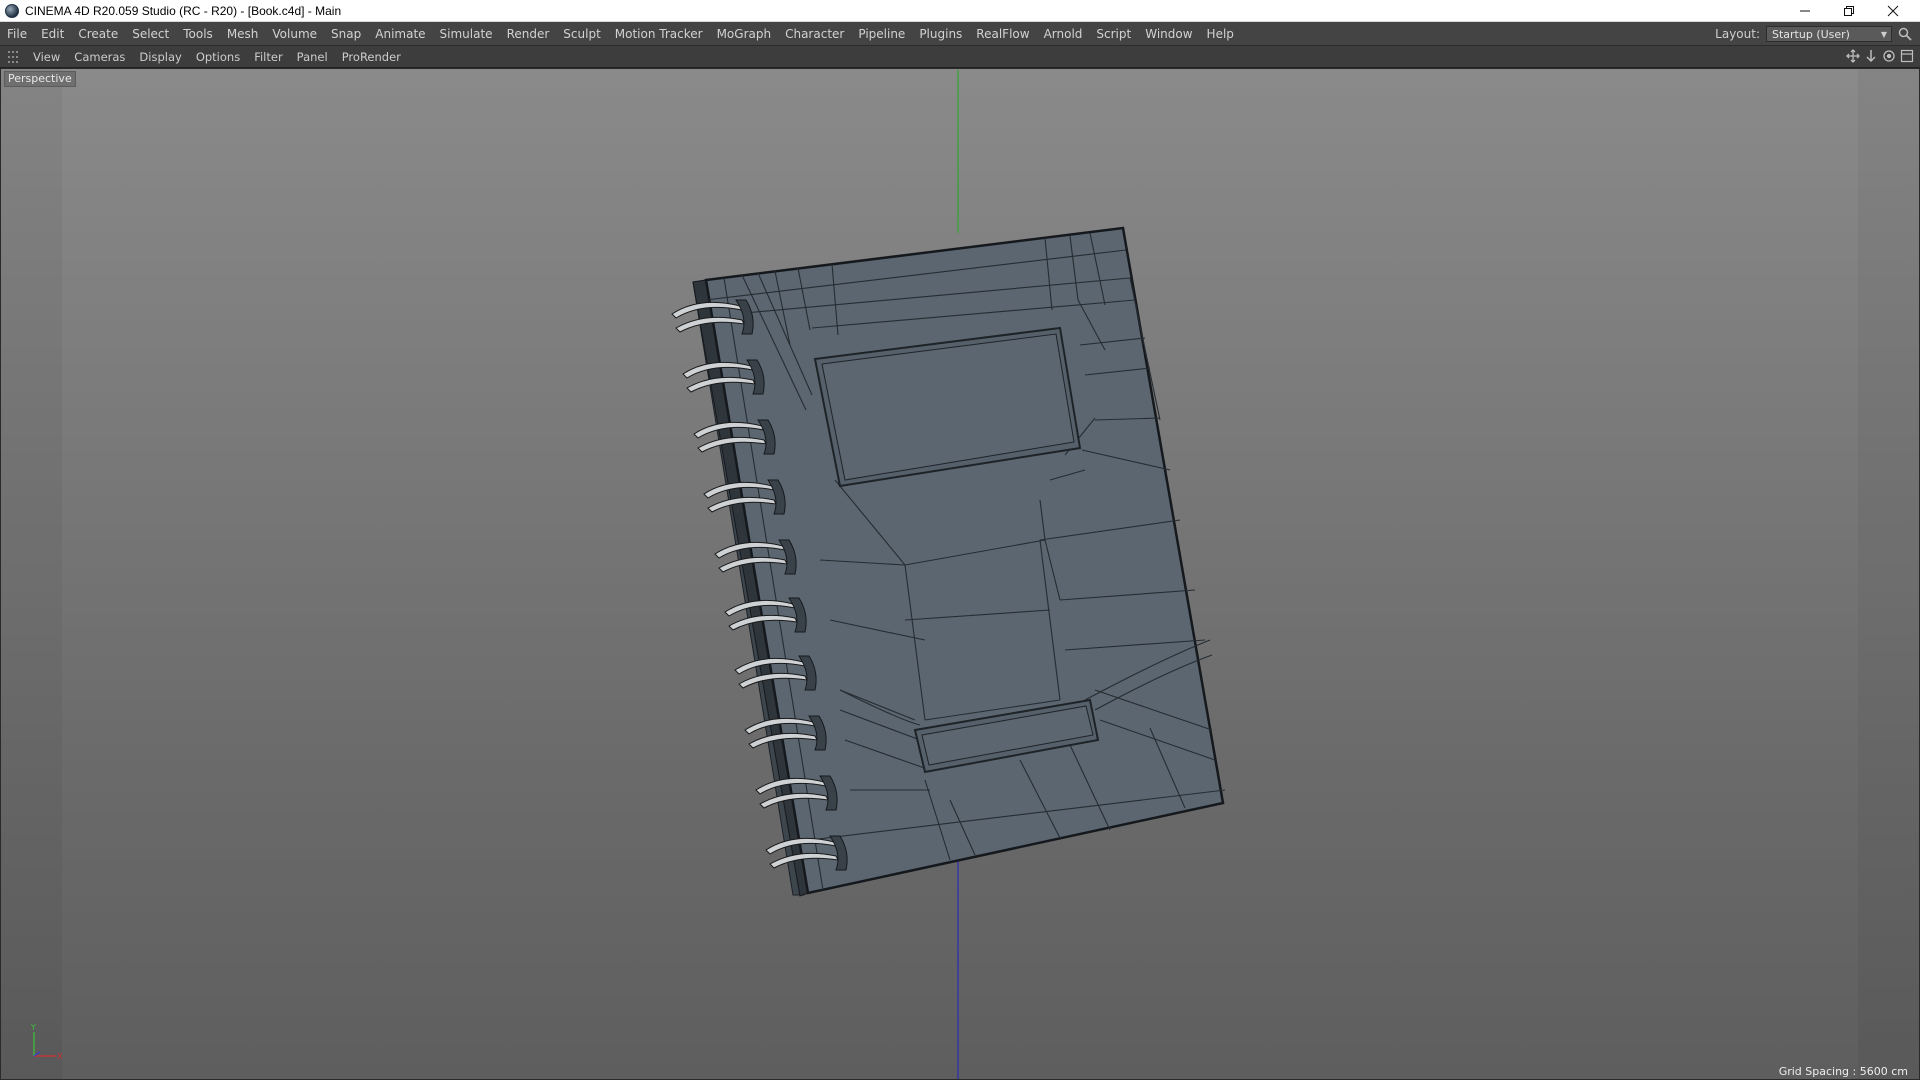 Image resolution: width=1920 pixels, height=1080 pixels. What do you see at coordinates (581, 34) in the screenshot?
I see `menu-sculpt: Sculpt` at bounding box center [581, 34].